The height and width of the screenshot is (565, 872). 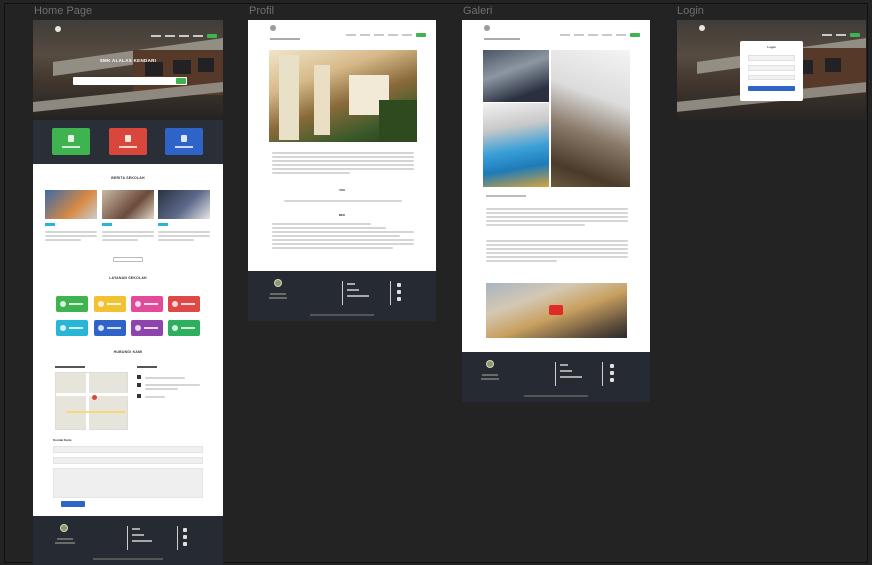 What do you see at coordinates (139, 385) in the screenshot?
I see `phone-icon` at bounding box center [139, 385].